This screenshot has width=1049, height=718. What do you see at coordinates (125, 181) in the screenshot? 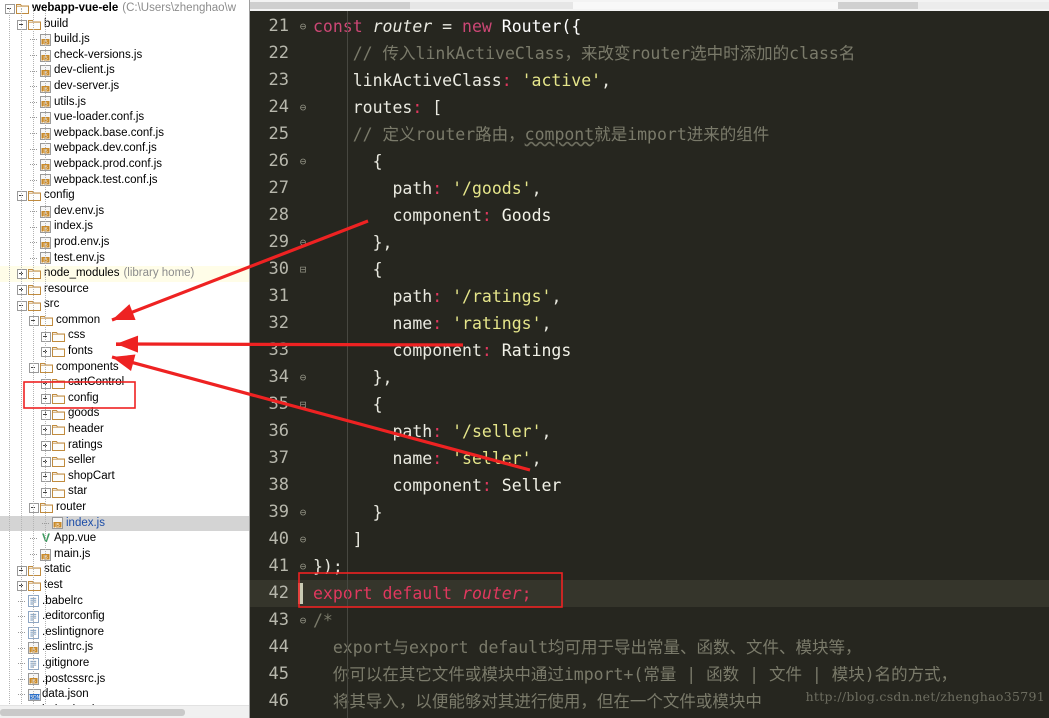
I see `tree-item-webpack-test-conf-js: JS webpack.test.conf.js` at bounding box center [125, 181].